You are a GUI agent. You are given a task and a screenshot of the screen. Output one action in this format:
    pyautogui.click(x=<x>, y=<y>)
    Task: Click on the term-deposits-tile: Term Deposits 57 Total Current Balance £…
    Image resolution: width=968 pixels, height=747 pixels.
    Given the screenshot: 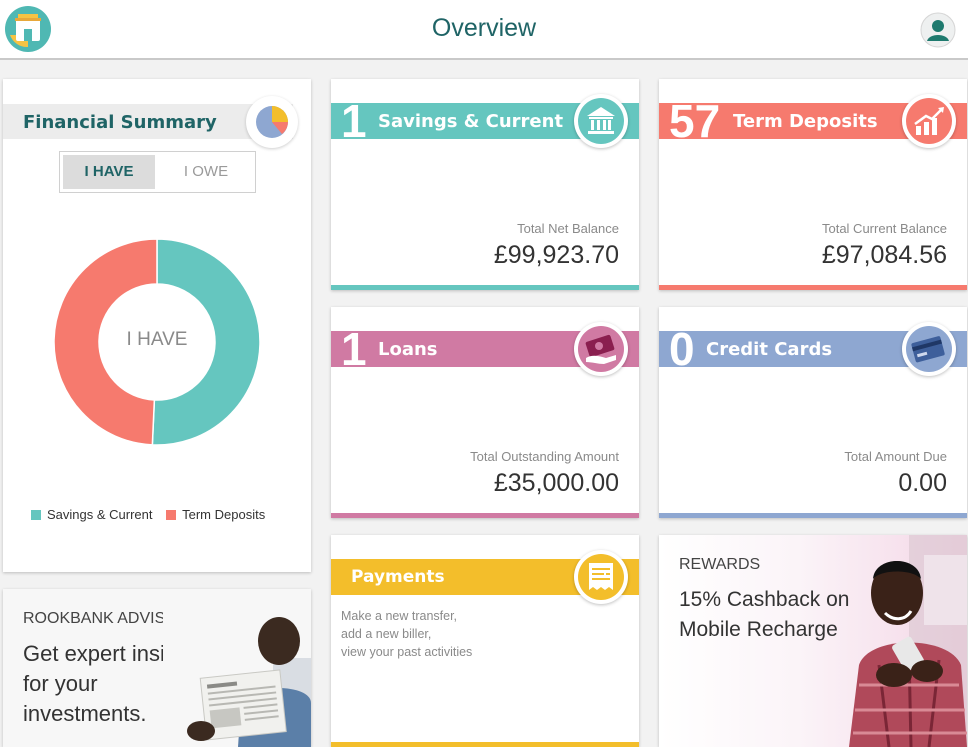 What is the action you would take?
    pyautogui.click(x=813, y=184)
    